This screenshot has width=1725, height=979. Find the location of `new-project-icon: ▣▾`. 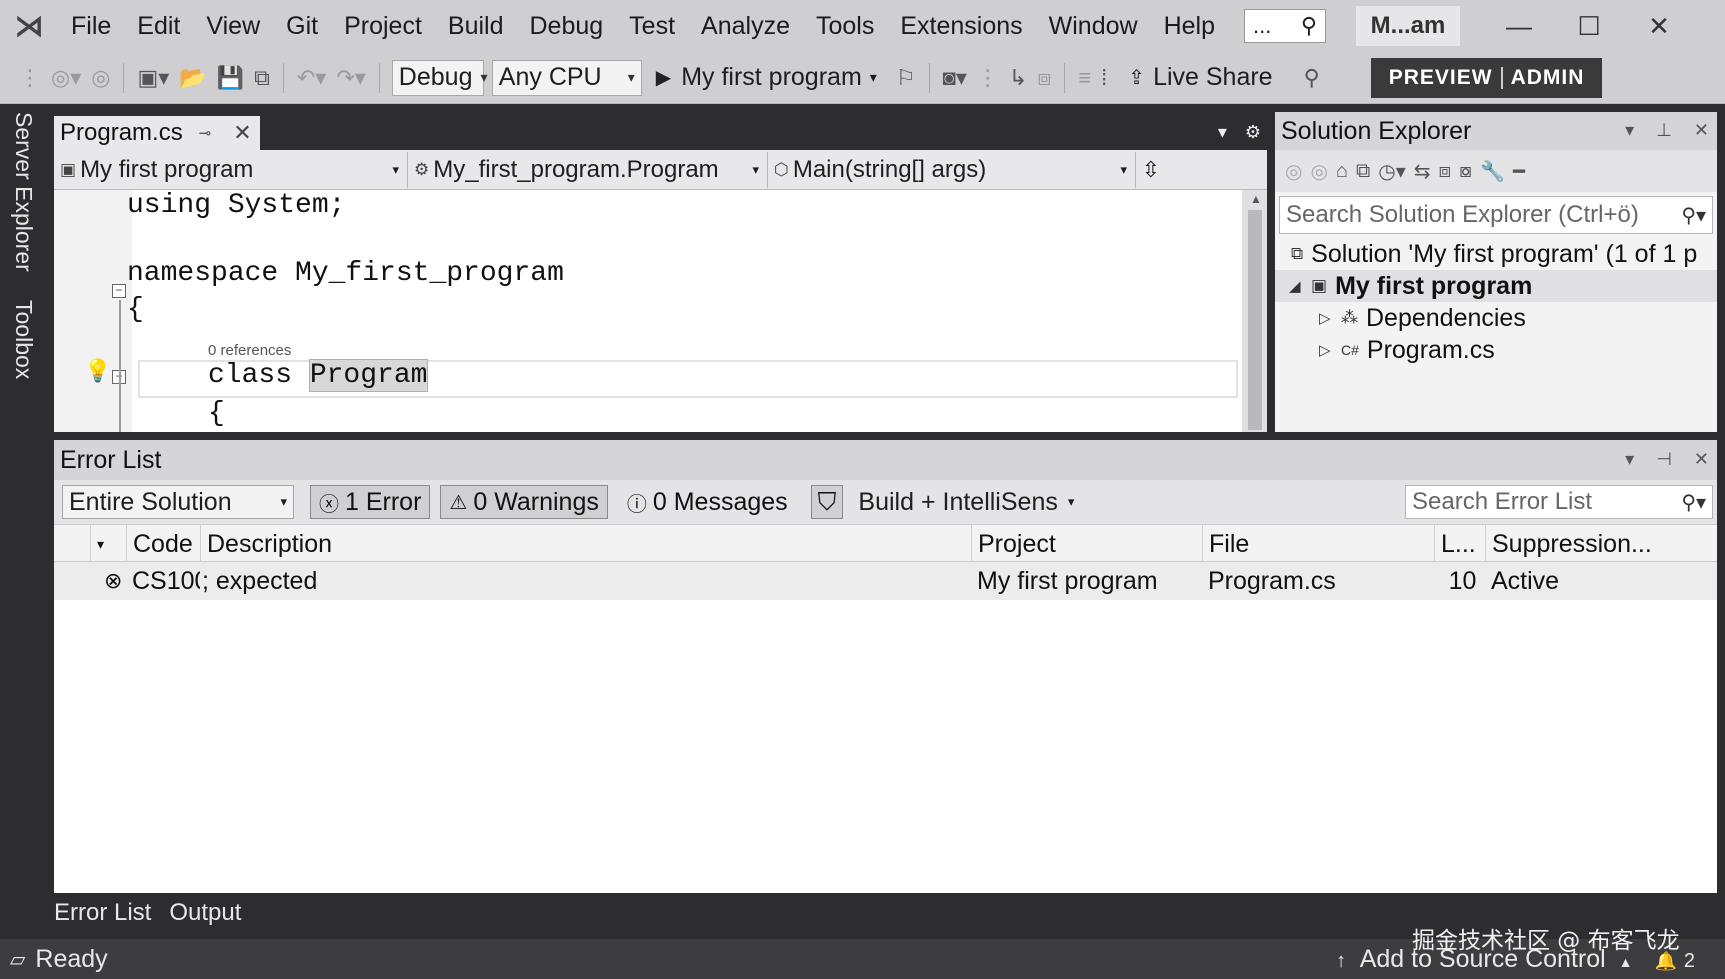

new-project-icon: ▣▾ is located at coordinates (153, 78).